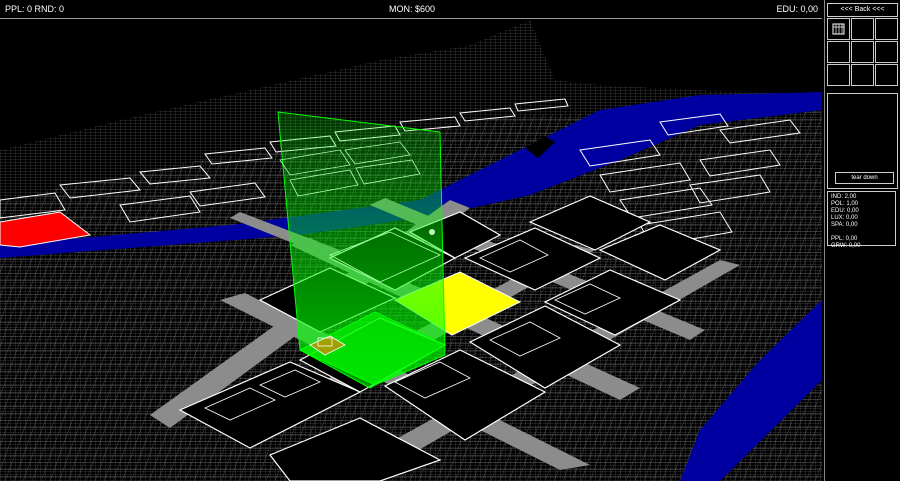 The image size is (900, 481). I want to click on stat-spacer, so click(863, 232).